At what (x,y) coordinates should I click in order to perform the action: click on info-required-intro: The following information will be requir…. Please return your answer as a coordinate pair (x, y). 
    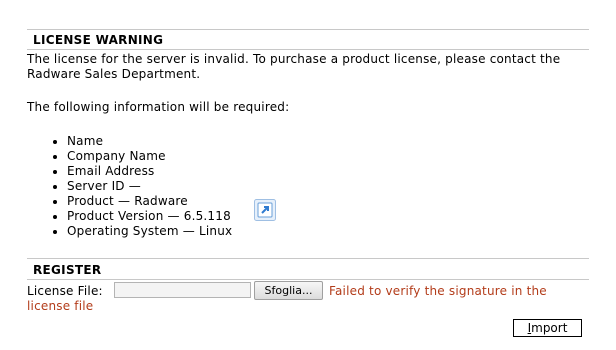
    Looking at the image, I should click on (158, 107).